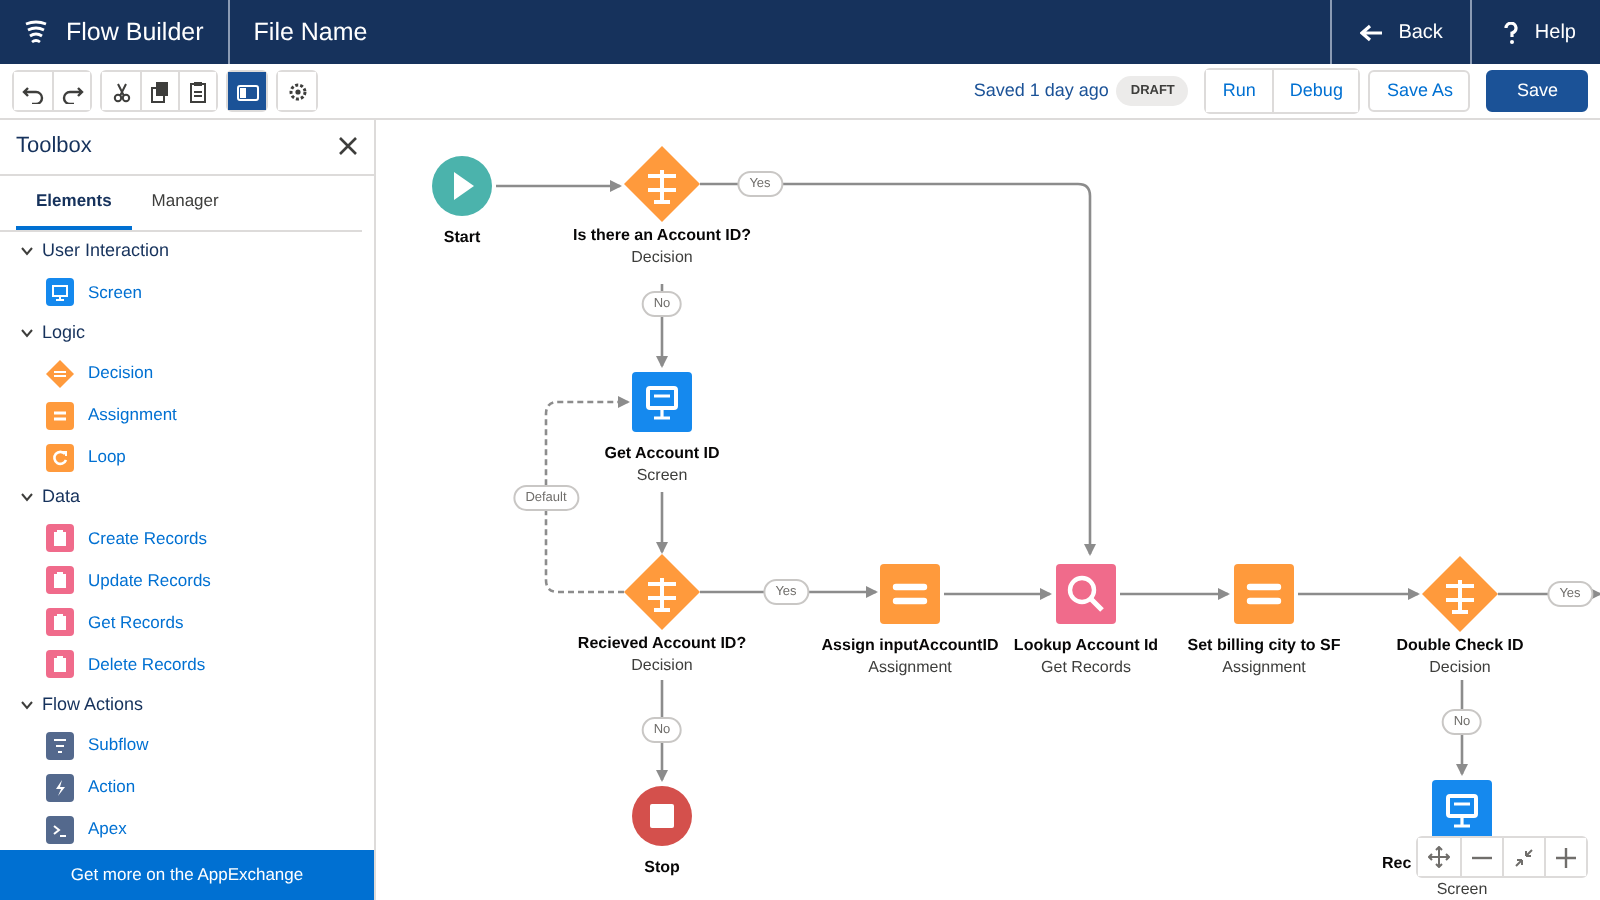  What do you see at coordinates (60, 829) in the screenshot?
I see `terminal-icon` at bounding box center [60, 829].